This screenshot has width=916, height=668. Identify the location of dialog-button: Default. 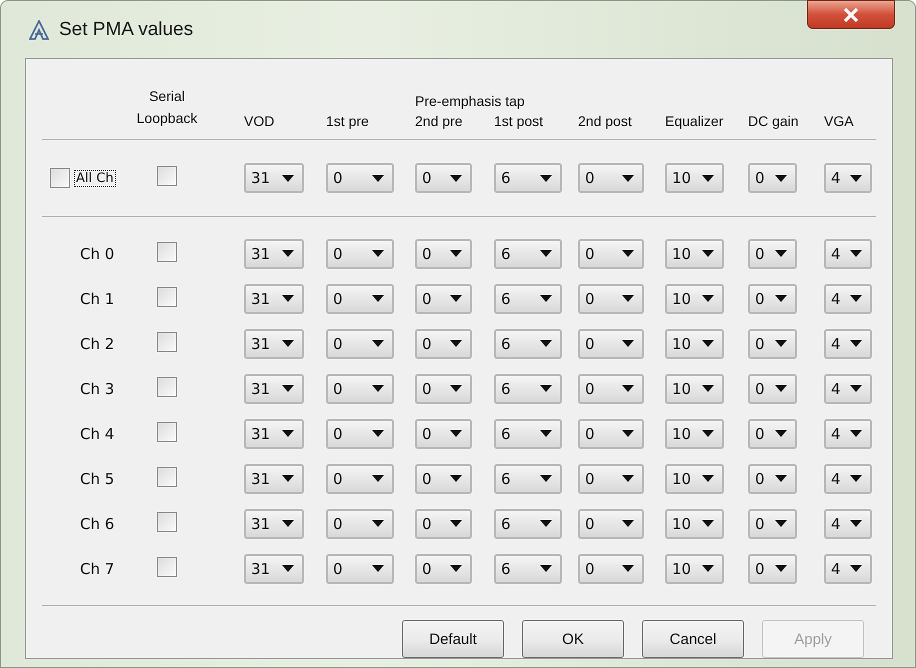
(453, 639).